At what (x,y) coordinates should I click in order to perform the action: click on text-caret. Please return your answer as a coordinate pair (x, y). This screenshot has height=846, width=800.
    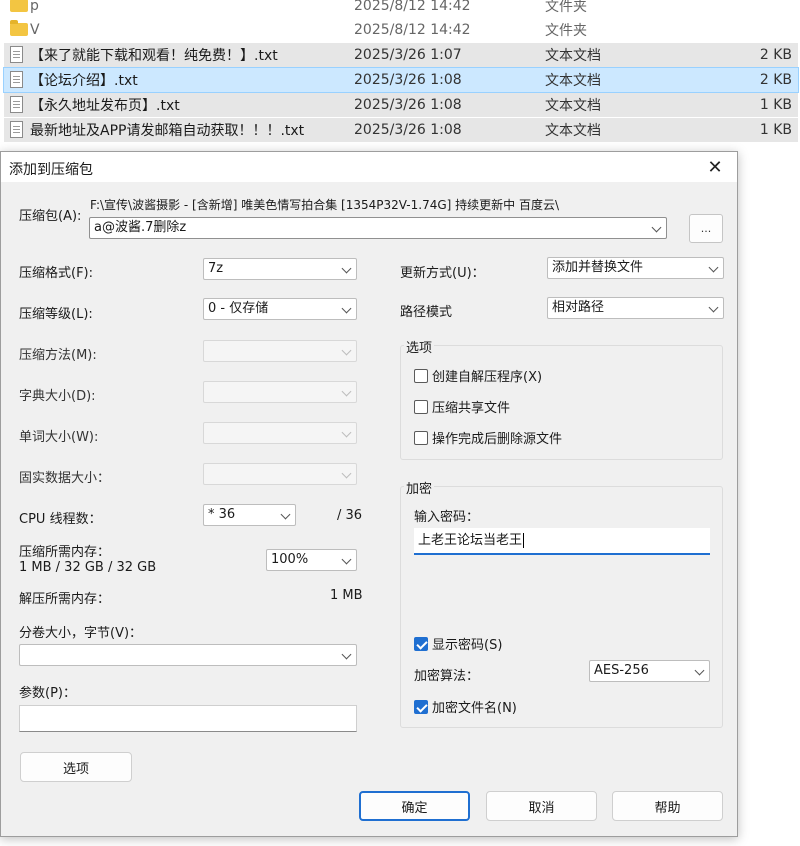
    Looking at the image, I should click on (524, 540).